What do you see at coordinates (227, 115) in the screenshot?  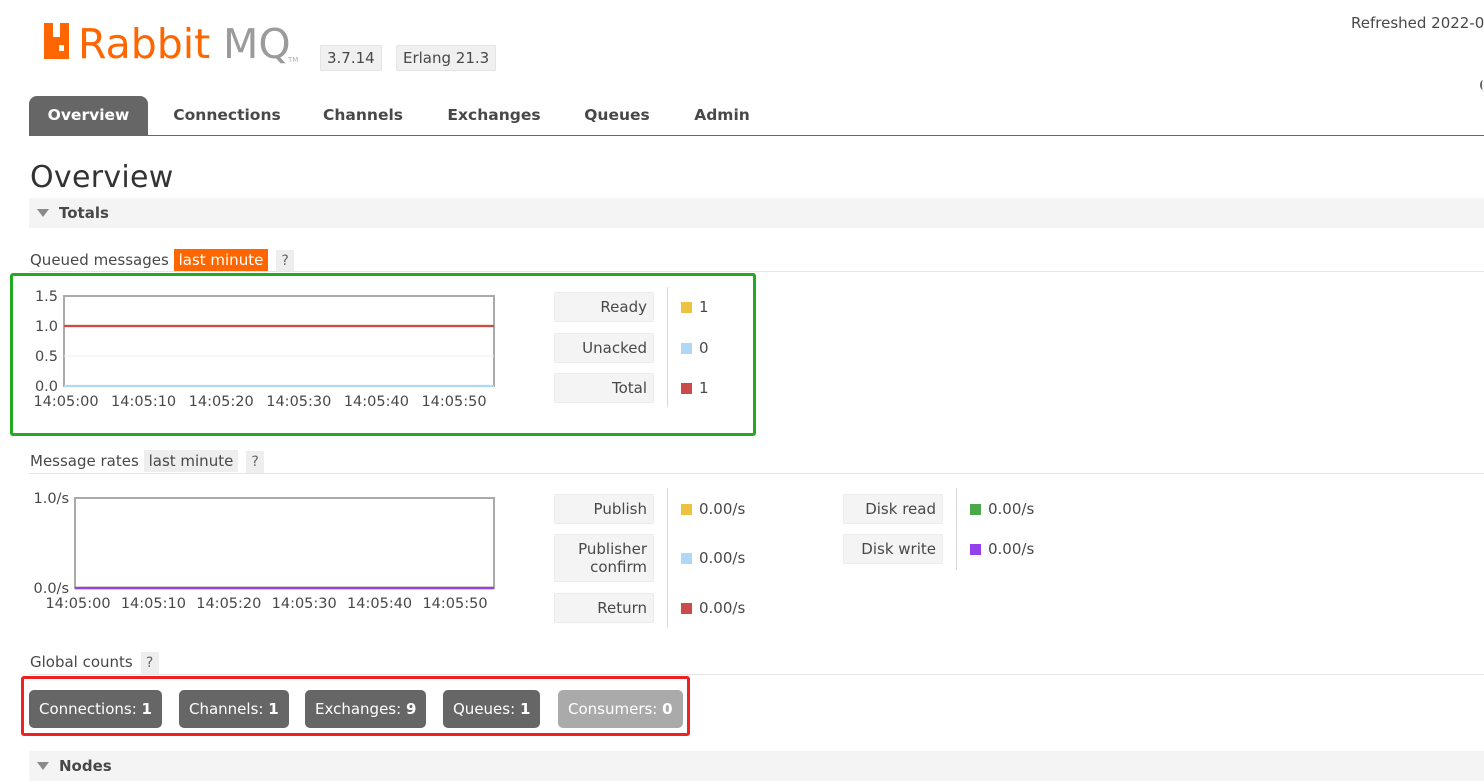 I see `tab-connections: Connections` at bounding box center [227, 115].